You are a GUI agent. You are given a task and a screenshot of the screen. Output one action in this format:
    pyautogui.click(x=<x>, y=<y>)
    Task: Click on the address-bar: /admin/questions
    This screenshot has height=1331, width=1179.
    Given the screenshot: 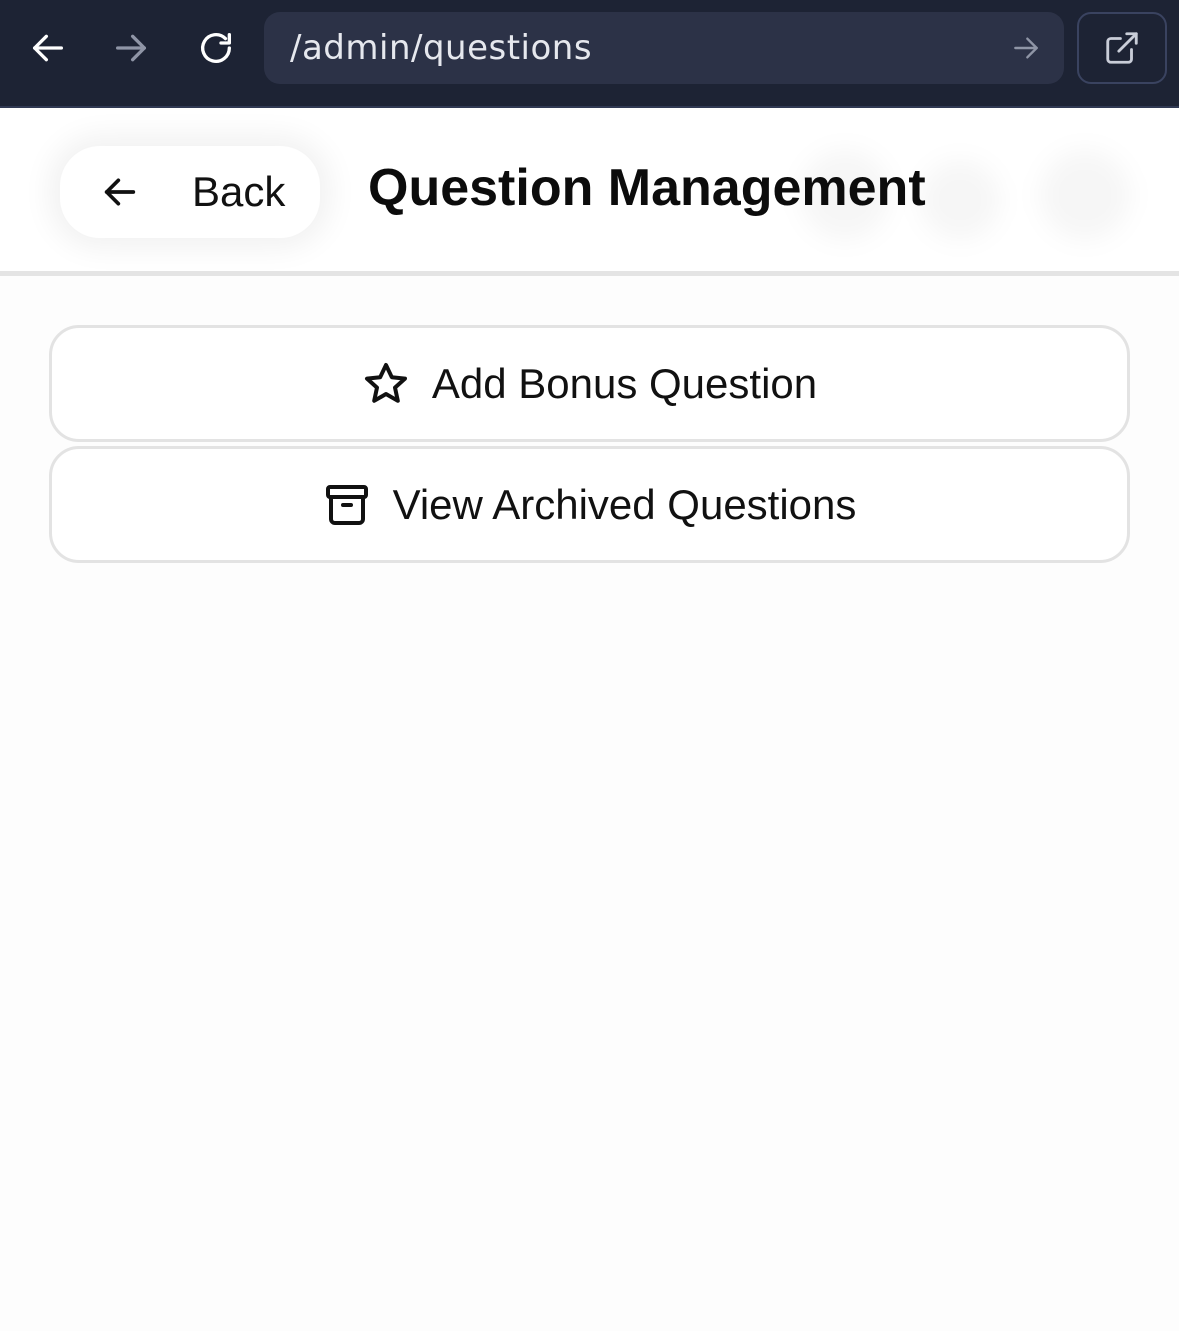 What is the action you would take?
    pyautogui.click(x=664, y=48)
    